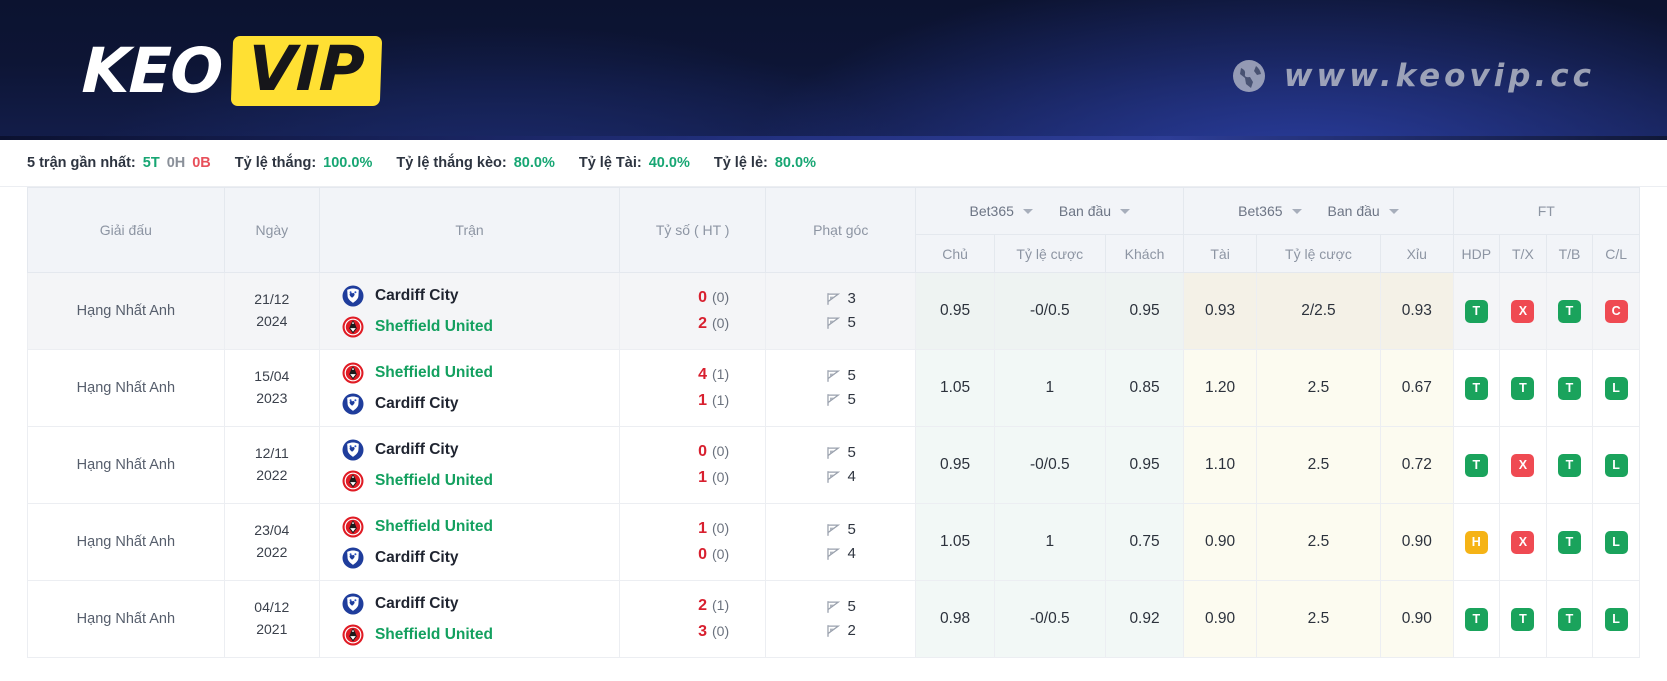  Describe the element at coordinates (271, 311) in the screenshot. I see `cell-date: 21/12 2024` at that location.